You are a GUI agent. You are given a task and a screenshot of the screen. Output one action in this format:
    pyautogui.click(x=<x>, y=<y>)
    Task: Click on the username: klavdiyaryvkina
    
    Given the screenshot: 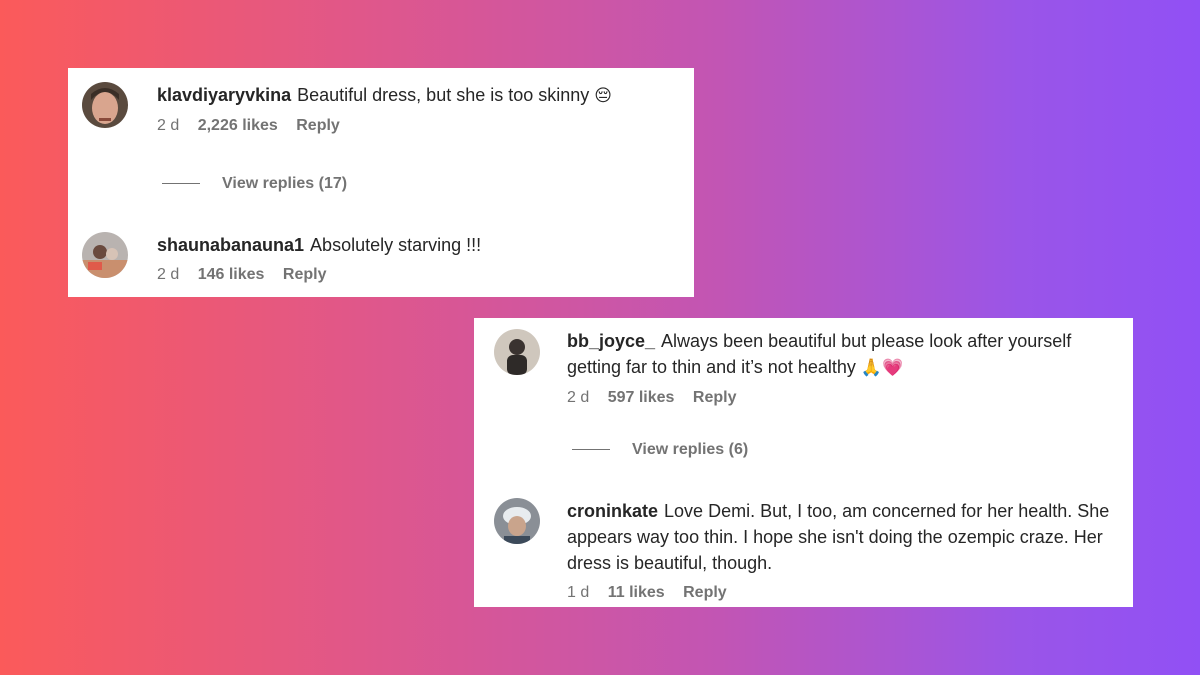 What is the action you would take?
    pyautogui.click(x=224, y=95)
    